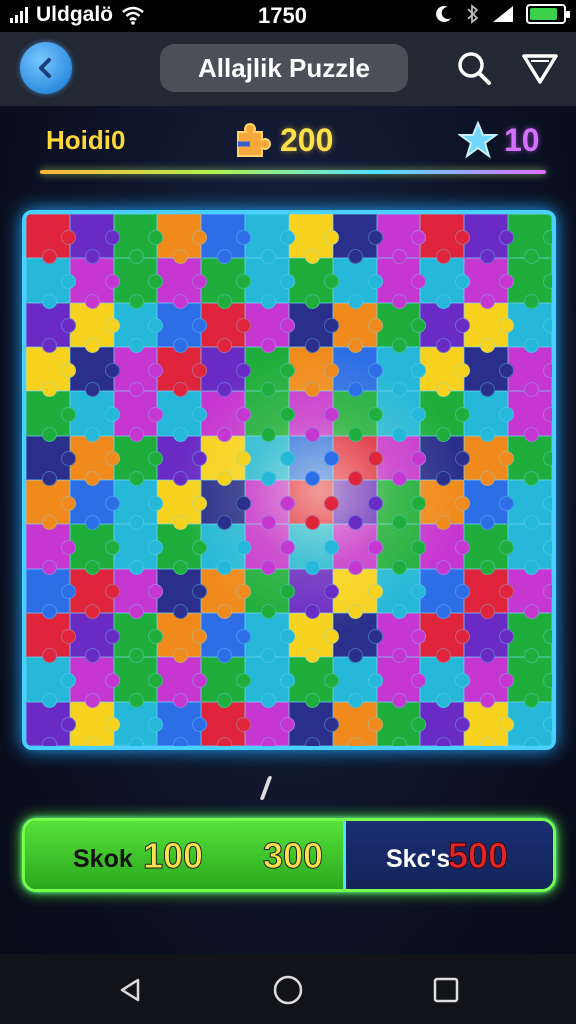 This screenshot has width=576, height=1024. I want to click on back-button, so click(46, 68).